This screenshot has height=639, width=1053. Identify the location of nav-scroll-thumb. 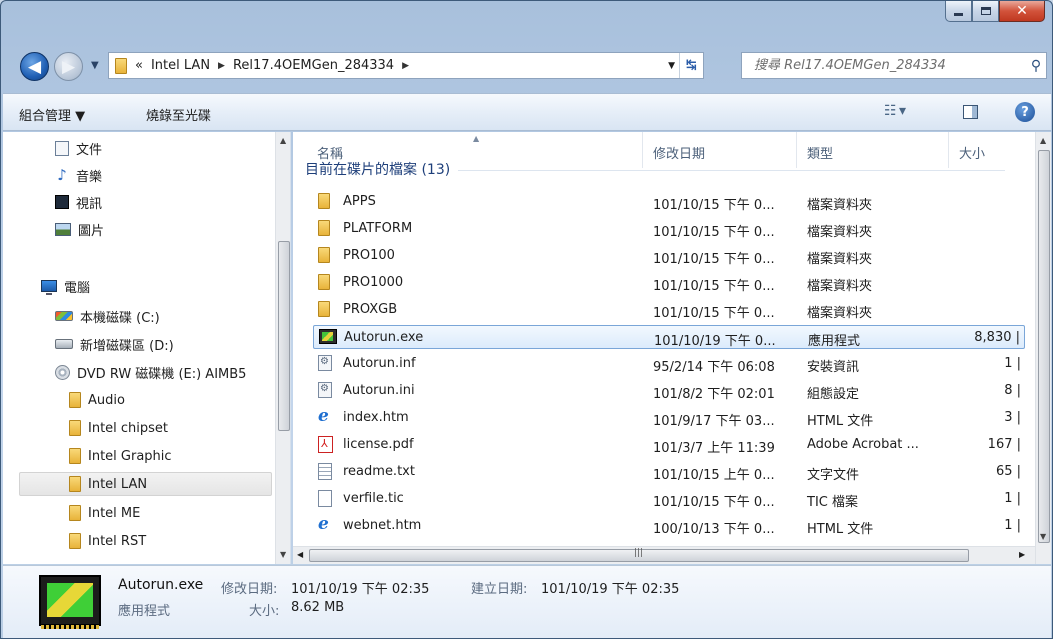
(284, 336).